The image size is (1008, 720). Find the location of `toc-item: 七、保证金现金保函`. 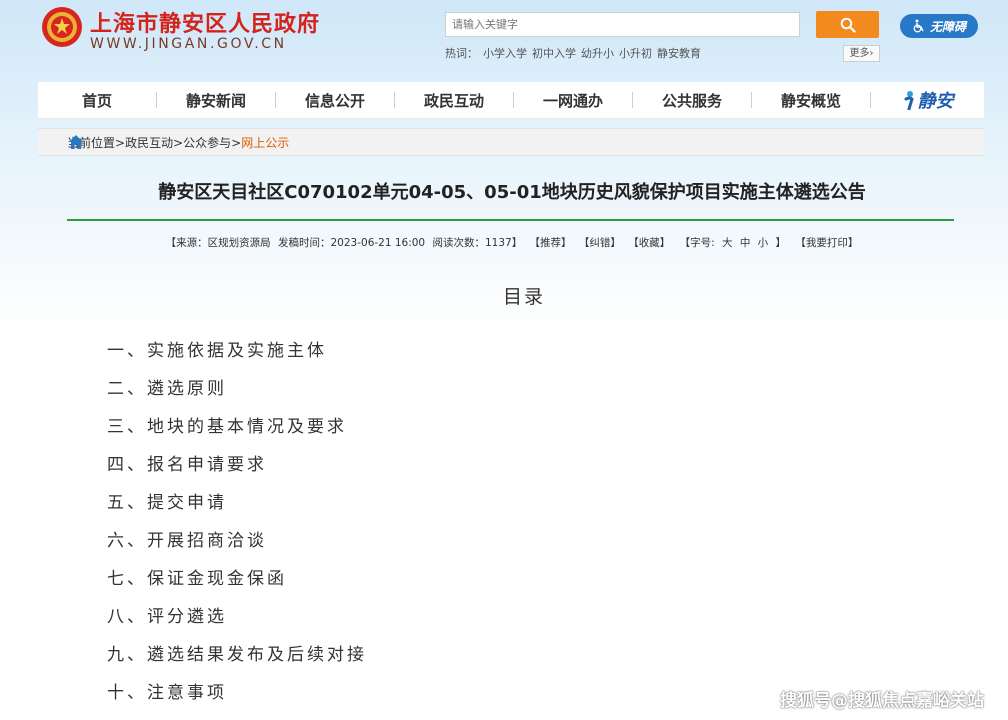

toc-item: 七、保证金现金保函 is located at coordinates (197, 579).